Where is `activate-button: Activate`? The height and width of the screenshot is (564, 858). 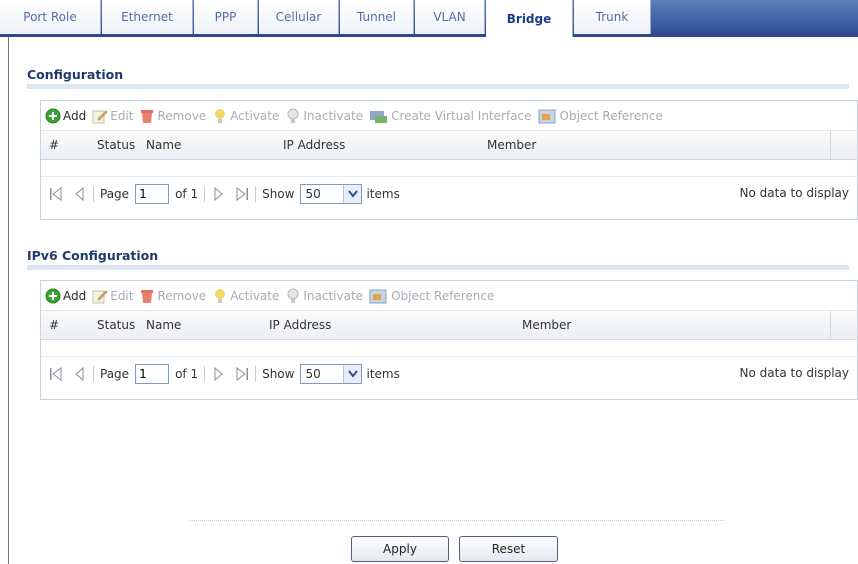 activate-button: Activate is located at coordinates (245, 116).